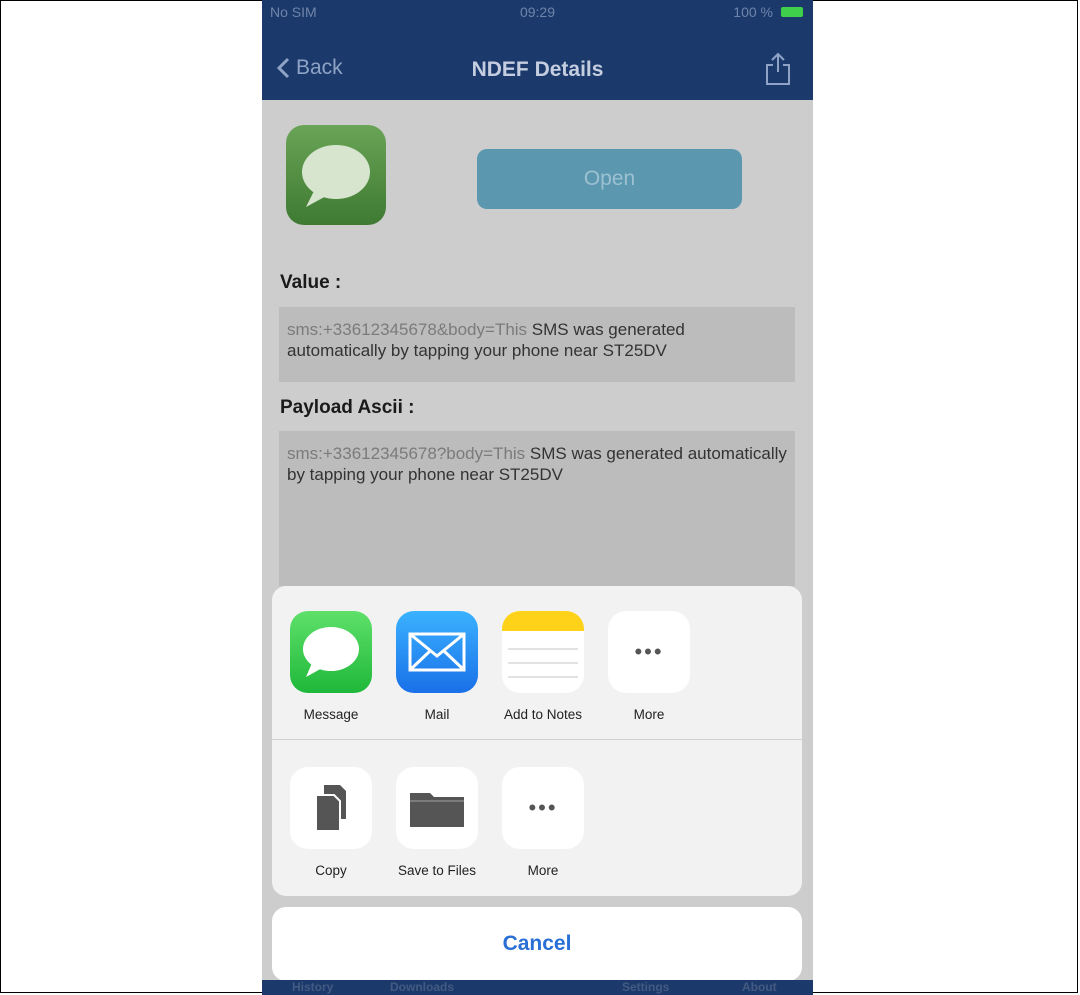  I want to click on share-apps-row: Message Mail Add to Notes ••• More, so click(537, 662).